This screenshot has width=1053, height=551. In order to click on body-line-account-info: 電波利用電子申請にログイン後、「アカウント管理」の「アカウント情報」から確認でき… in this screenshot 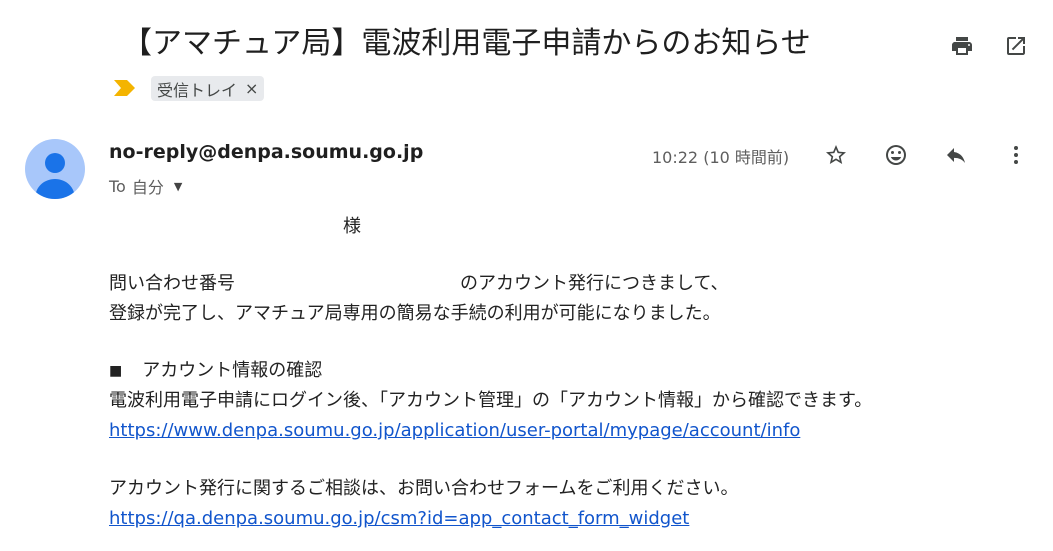, I will do `click(491, 400)`.